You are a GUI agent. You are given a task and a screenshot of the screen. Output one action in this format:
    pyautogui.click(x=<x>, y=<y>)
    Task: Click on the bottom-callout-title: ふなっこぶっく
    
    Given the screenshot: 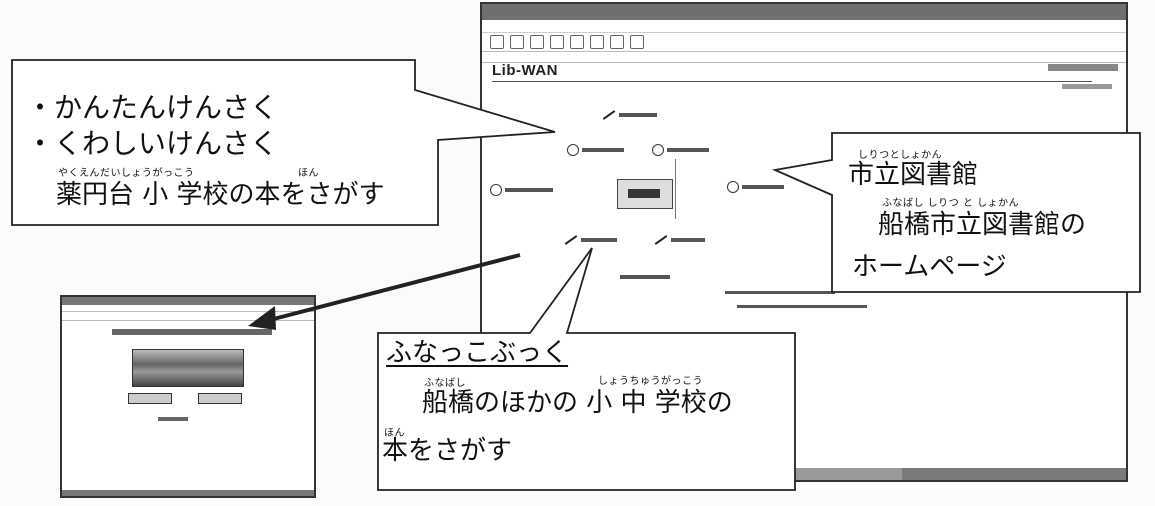 What is the action you would take?
    pyautogui.click(x=477, y=353)
    